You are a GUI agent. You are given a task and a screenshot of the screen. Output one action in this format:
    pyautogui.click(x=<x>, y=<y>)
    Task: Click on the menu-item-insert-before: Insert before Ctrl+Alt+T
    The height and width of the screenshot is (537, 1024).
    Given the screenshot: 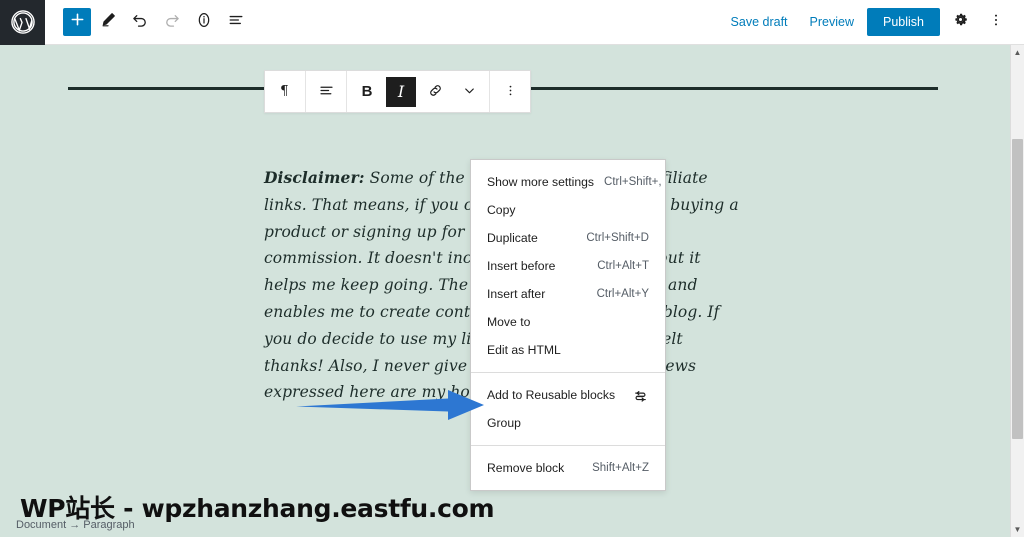 What is the action you would take?
    pyautogui.click(x=568, y=266)
    